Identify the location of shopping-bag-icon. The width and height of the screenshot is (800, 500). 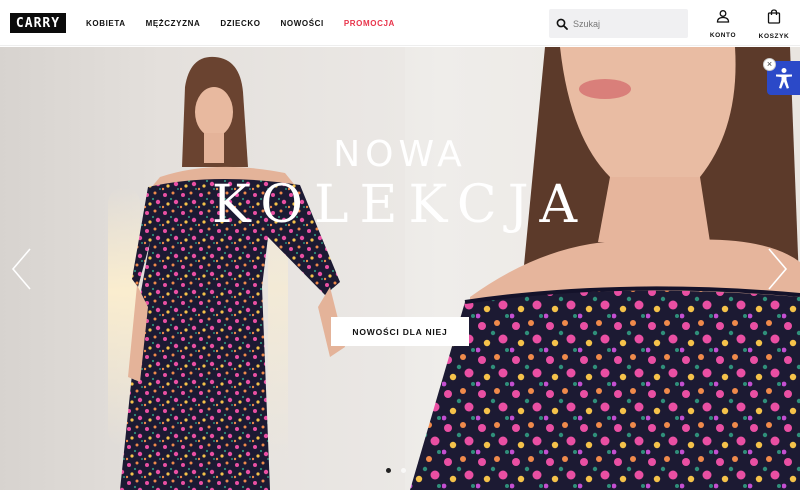
(774, 19).